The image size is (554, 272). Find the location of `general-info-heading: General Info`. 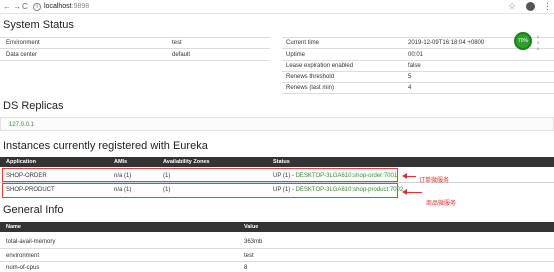

general-info-heading: General Info is located at coordinates (33, 210).